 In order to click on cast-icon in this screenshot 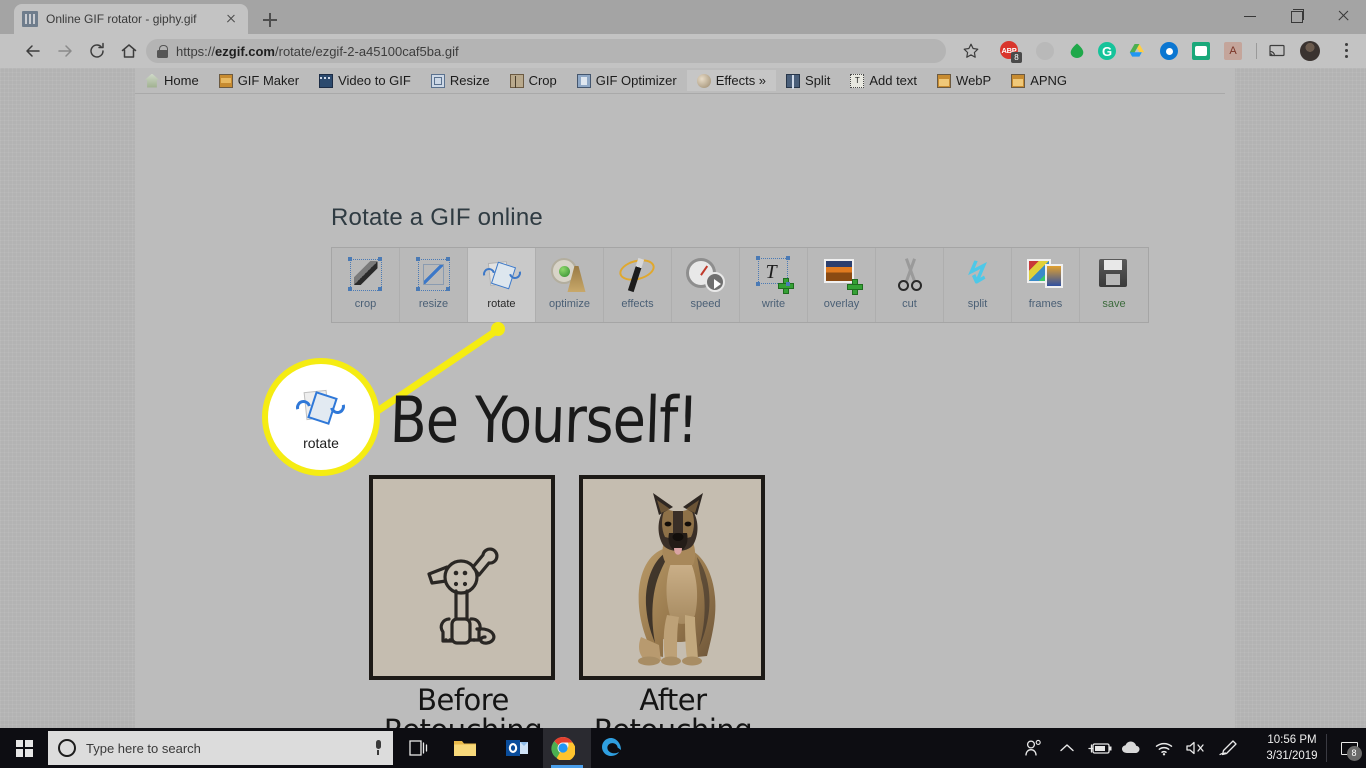, I will do `click(1277, 51)`.